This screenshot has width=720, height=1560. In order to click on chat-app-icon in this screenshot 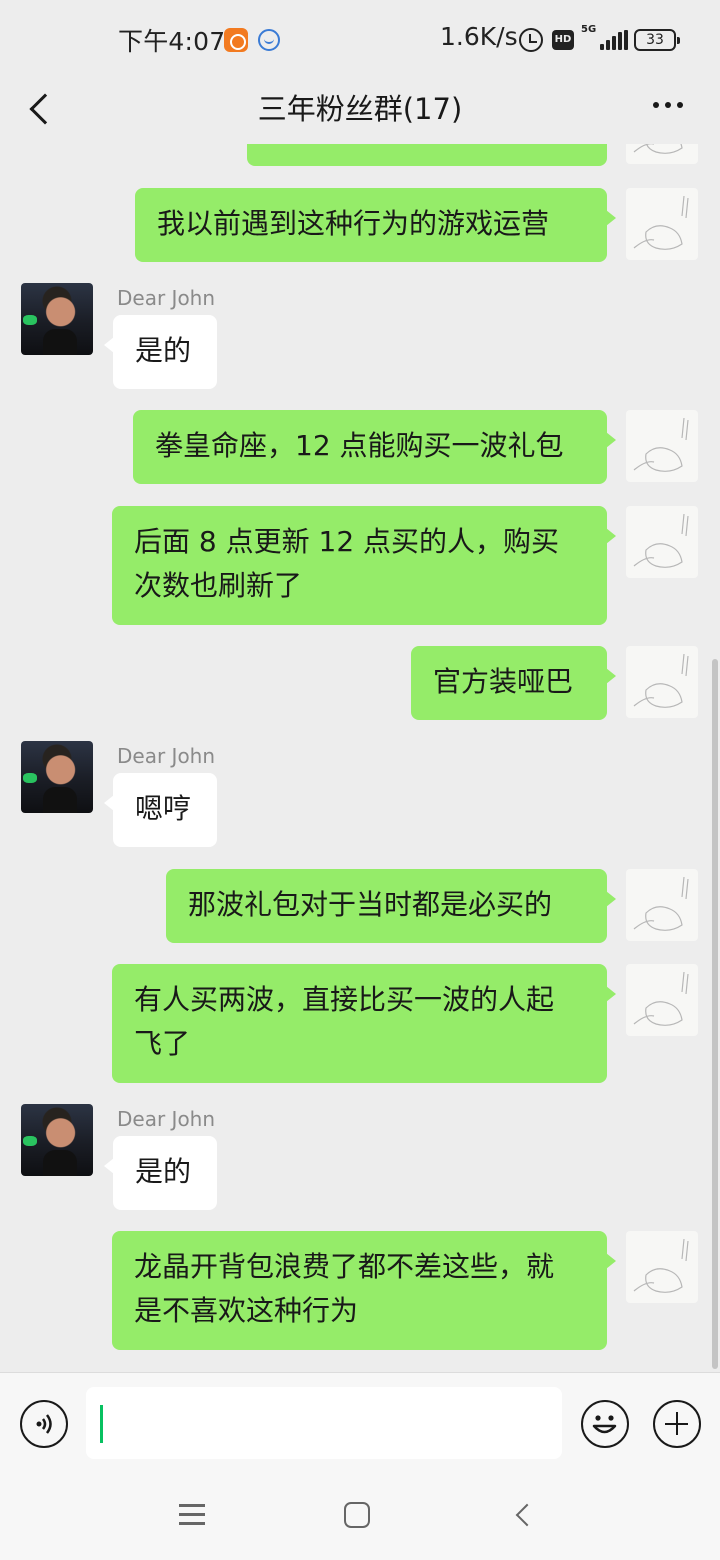, I will do `click(269, 40)`.